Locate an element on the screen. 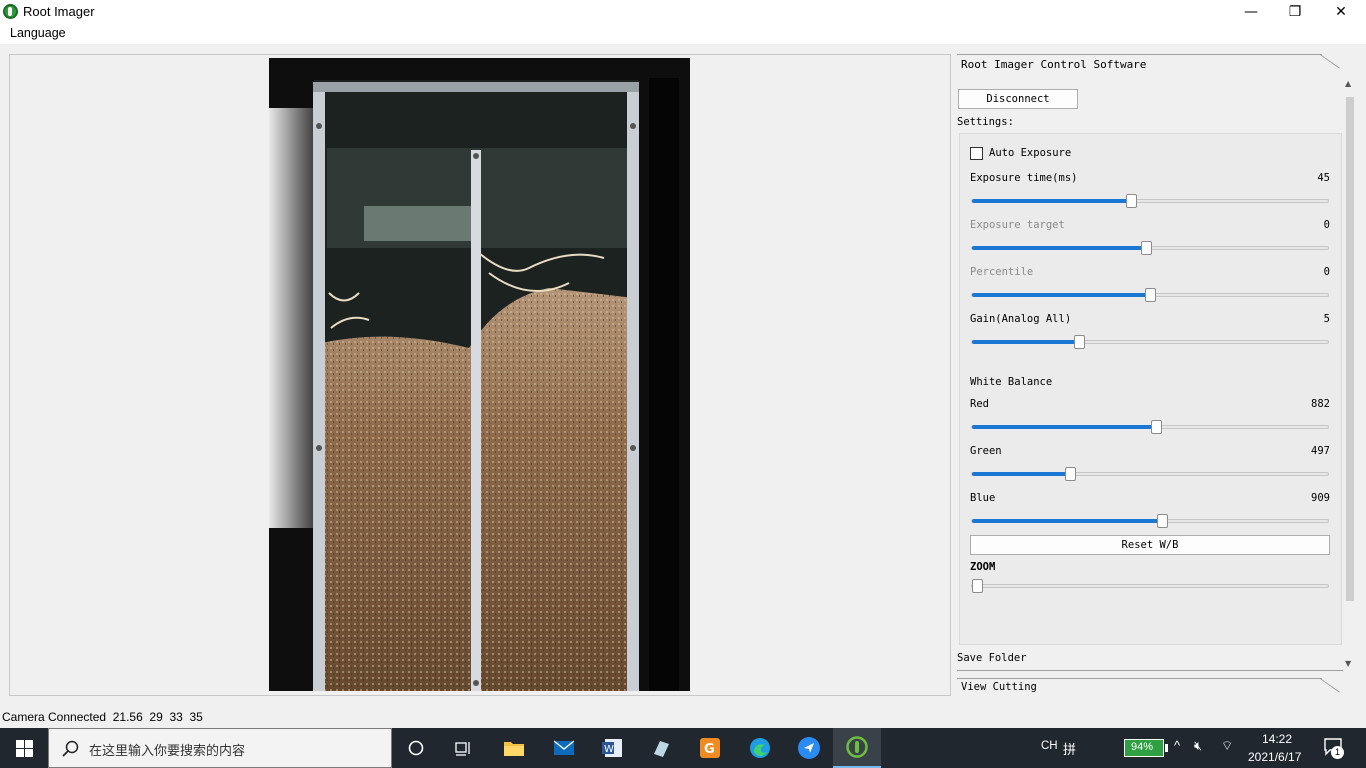  ime-language-indicator: CH is located at coordinates (1049, 746).